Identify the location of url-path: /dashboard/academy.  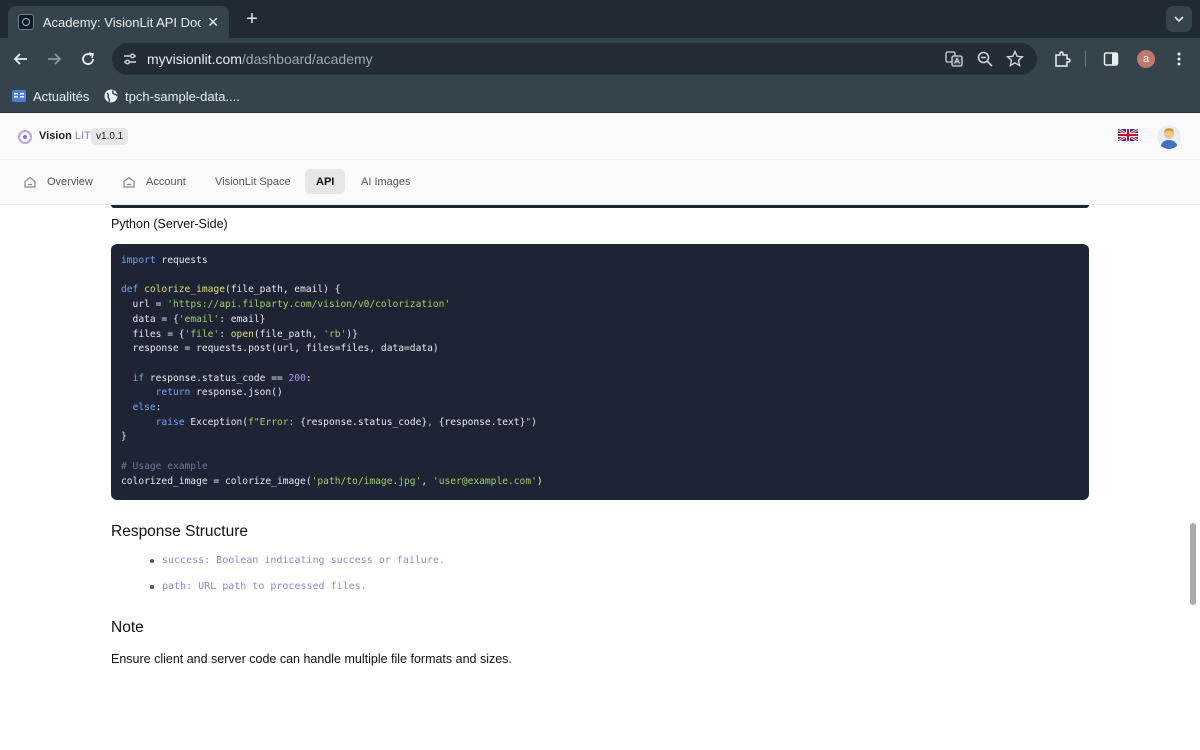
(307, 59).